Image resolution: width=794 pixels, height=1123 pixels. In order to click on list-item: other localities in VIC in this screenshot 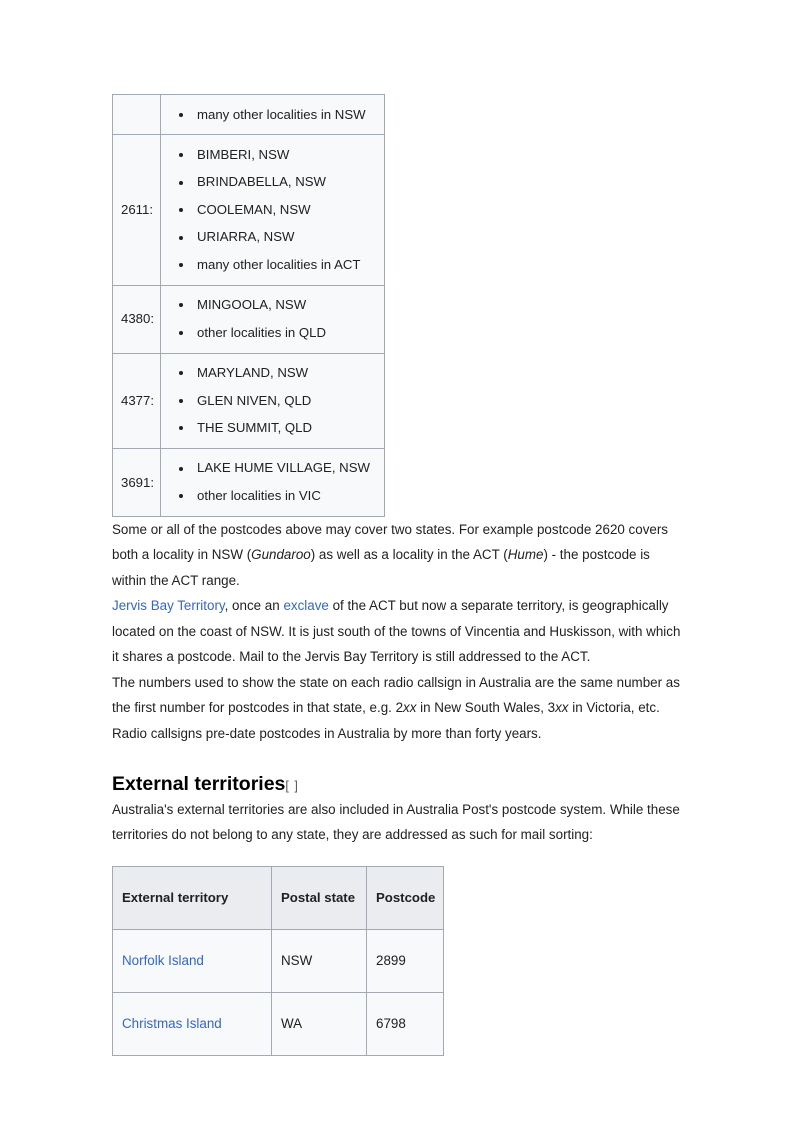, I will do `click(278, 495)`.